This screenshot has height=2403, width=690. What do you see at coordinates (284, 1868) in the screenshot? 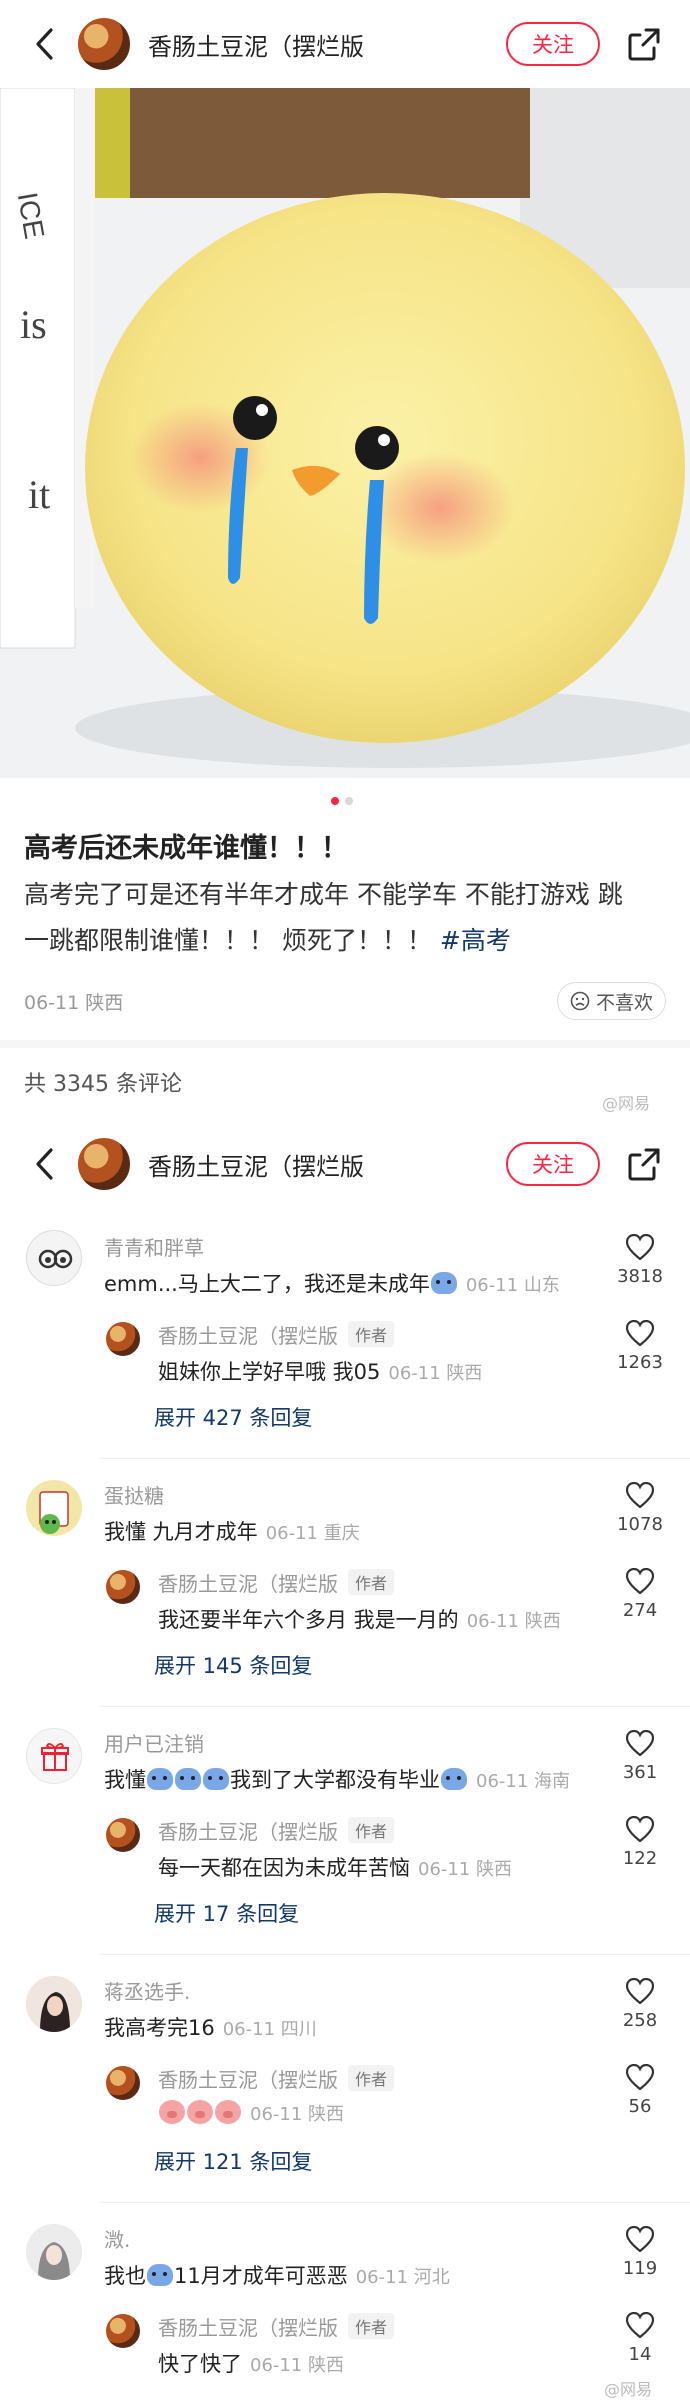
I see `reply-body: 每一天都在因为未成年苦恼` at bounding box center [284, 1868].